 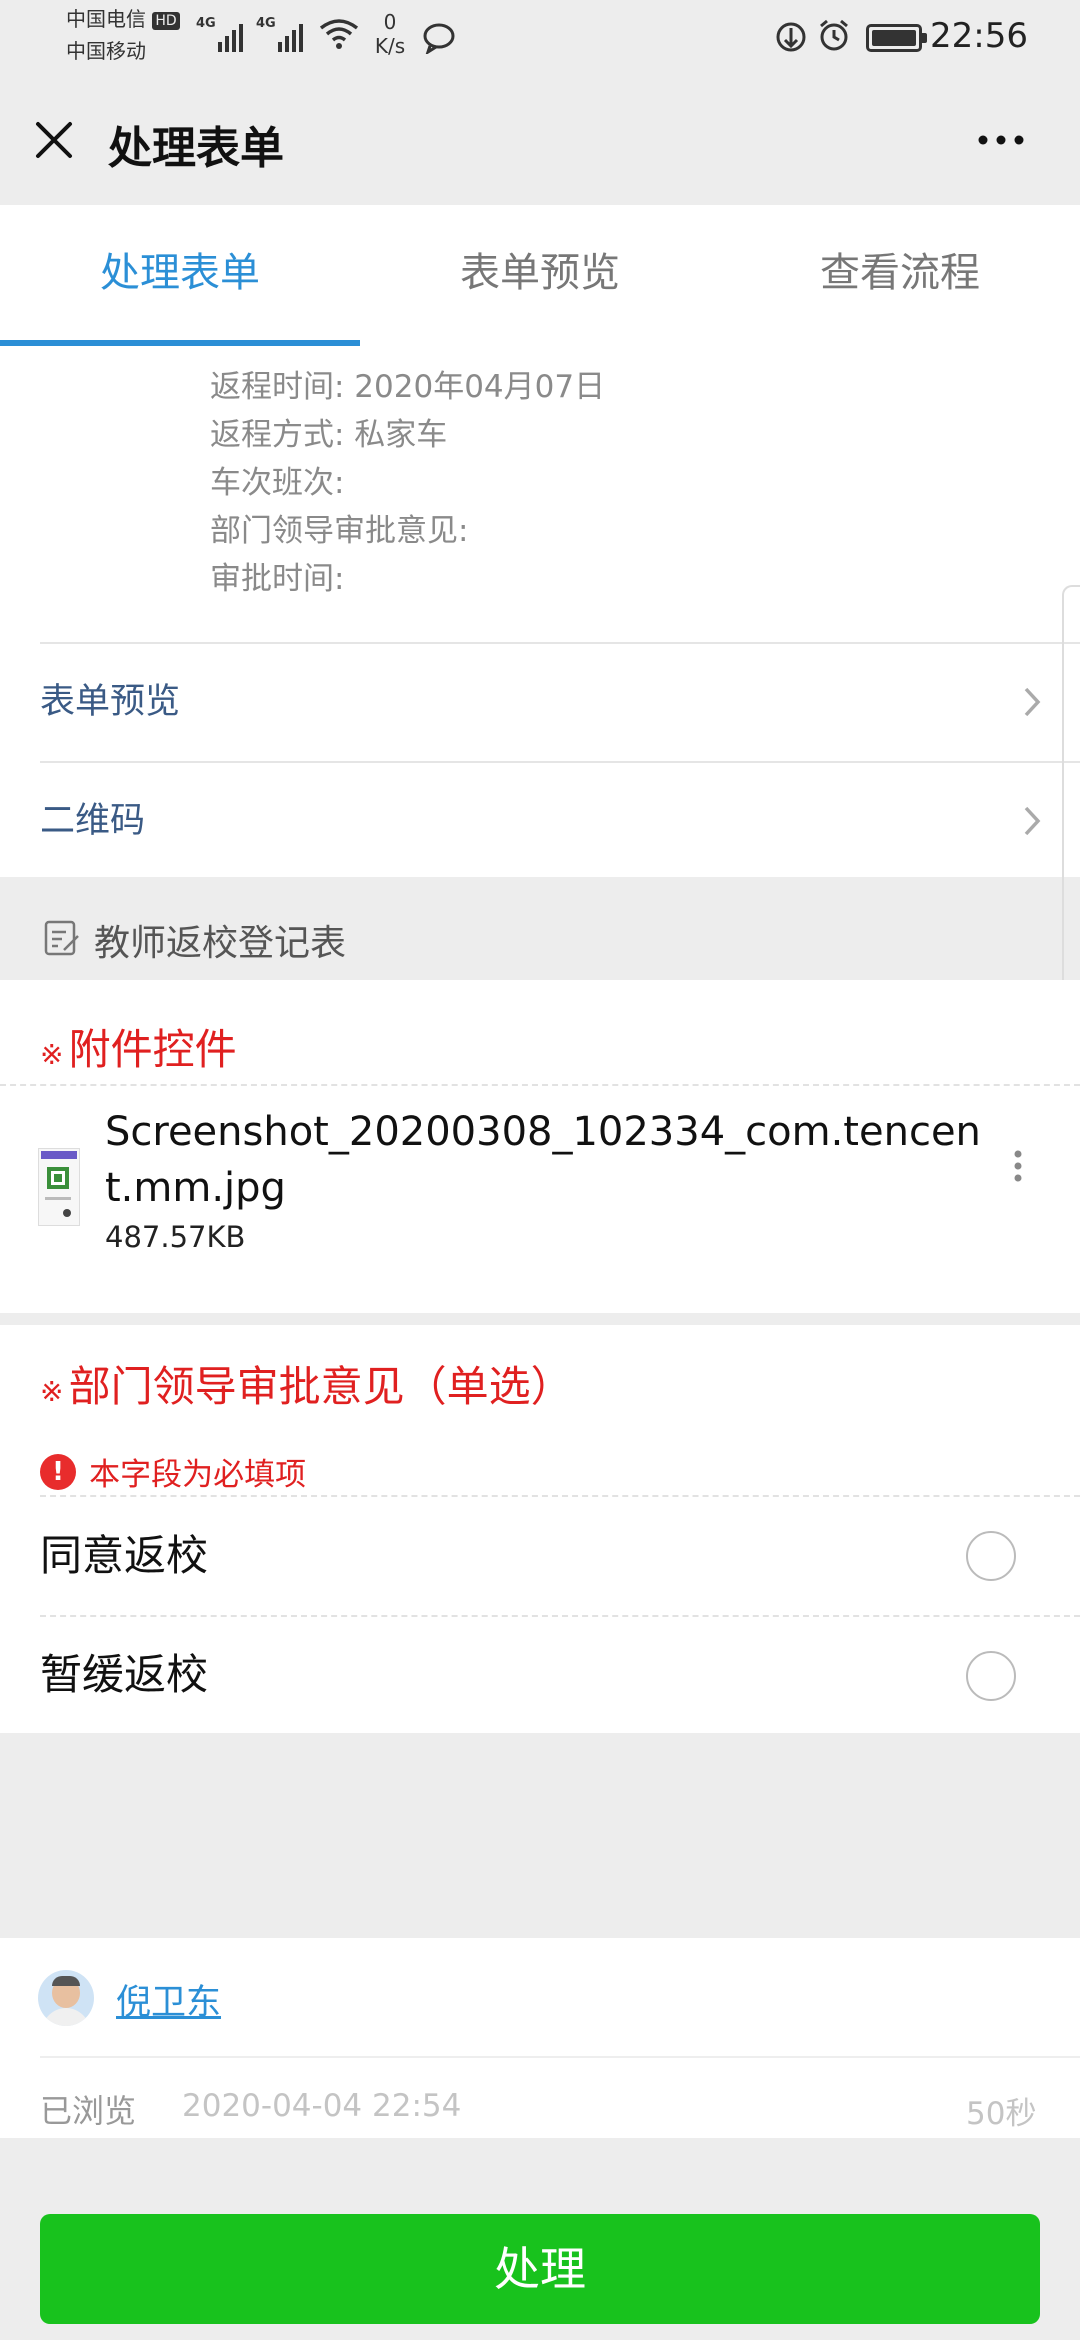 I want to click on close-icon, so click(x=54, y=140).